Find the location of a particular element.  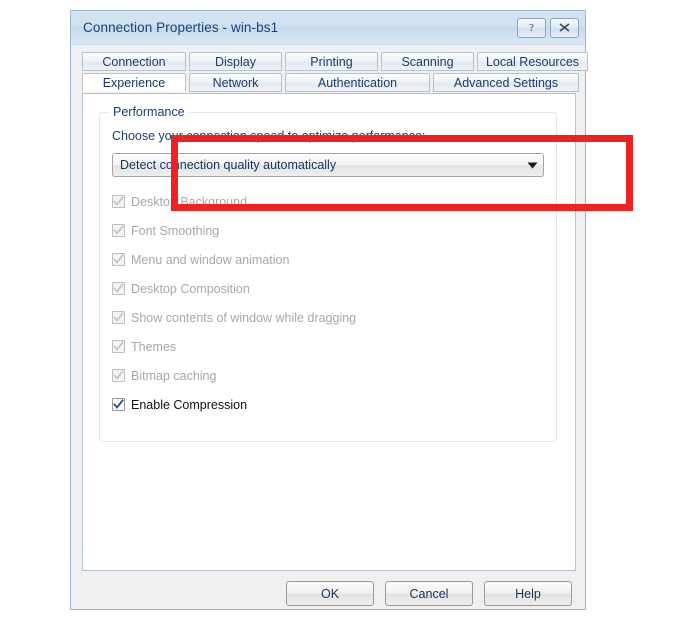

tab-authentication: Authentication is located at coordinates (357, 82).